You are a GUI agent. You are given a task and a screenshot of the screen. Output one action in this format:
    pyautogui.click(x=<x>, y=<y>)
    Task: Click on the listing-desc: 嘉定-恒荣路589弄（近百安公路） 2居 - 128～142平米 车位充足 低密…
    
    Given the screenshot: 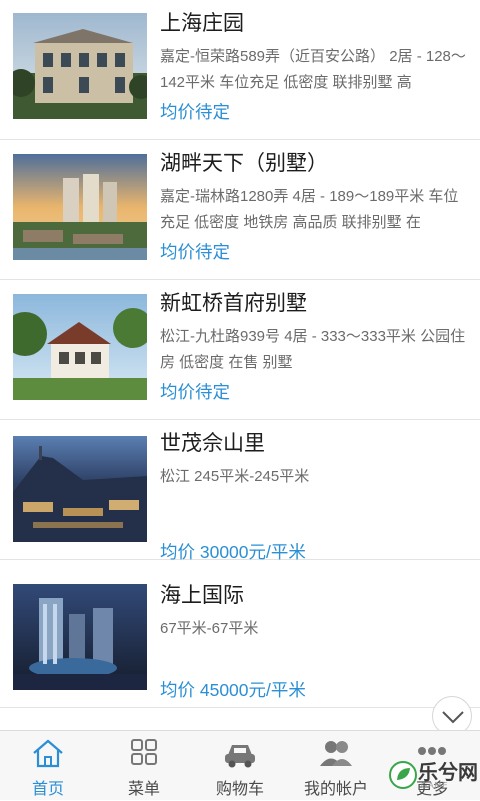 What is the action you would take?
    pyautogui.click(x=313, y=69)
    